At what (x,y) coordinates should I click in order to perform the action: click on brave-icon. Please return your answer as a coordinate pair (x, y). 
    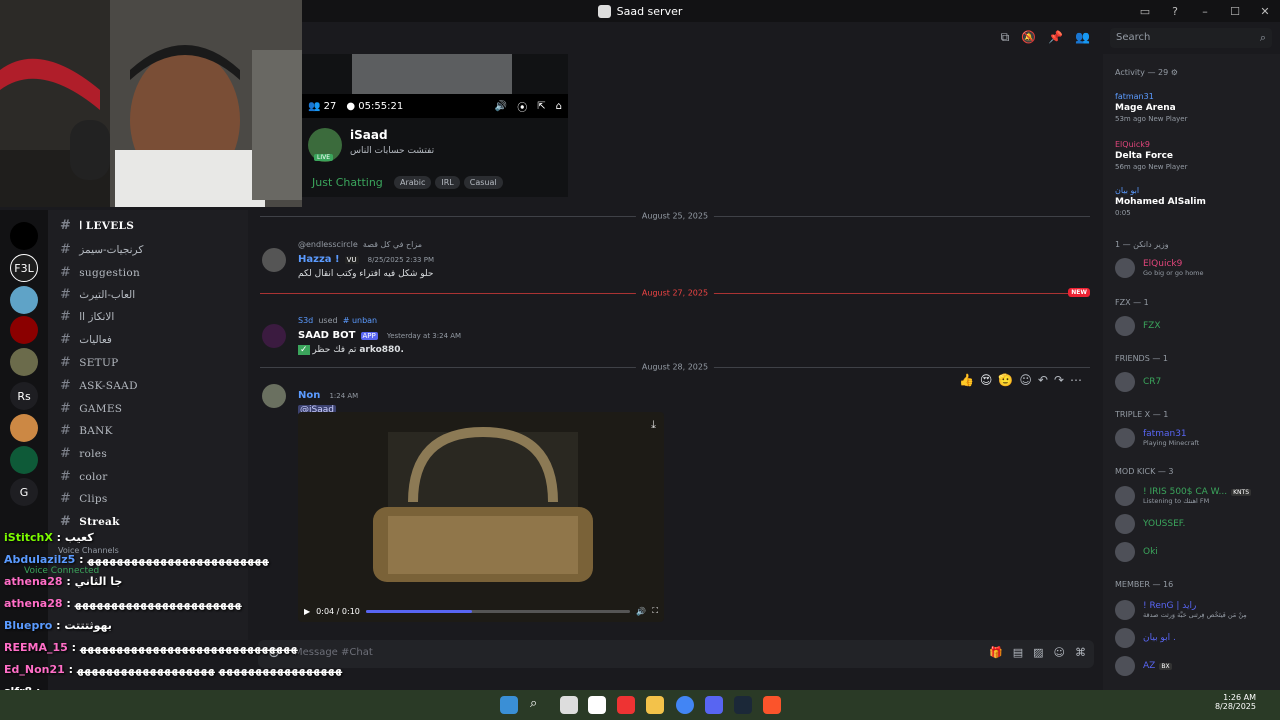
    Looking at the image, I should click on (772, 705).